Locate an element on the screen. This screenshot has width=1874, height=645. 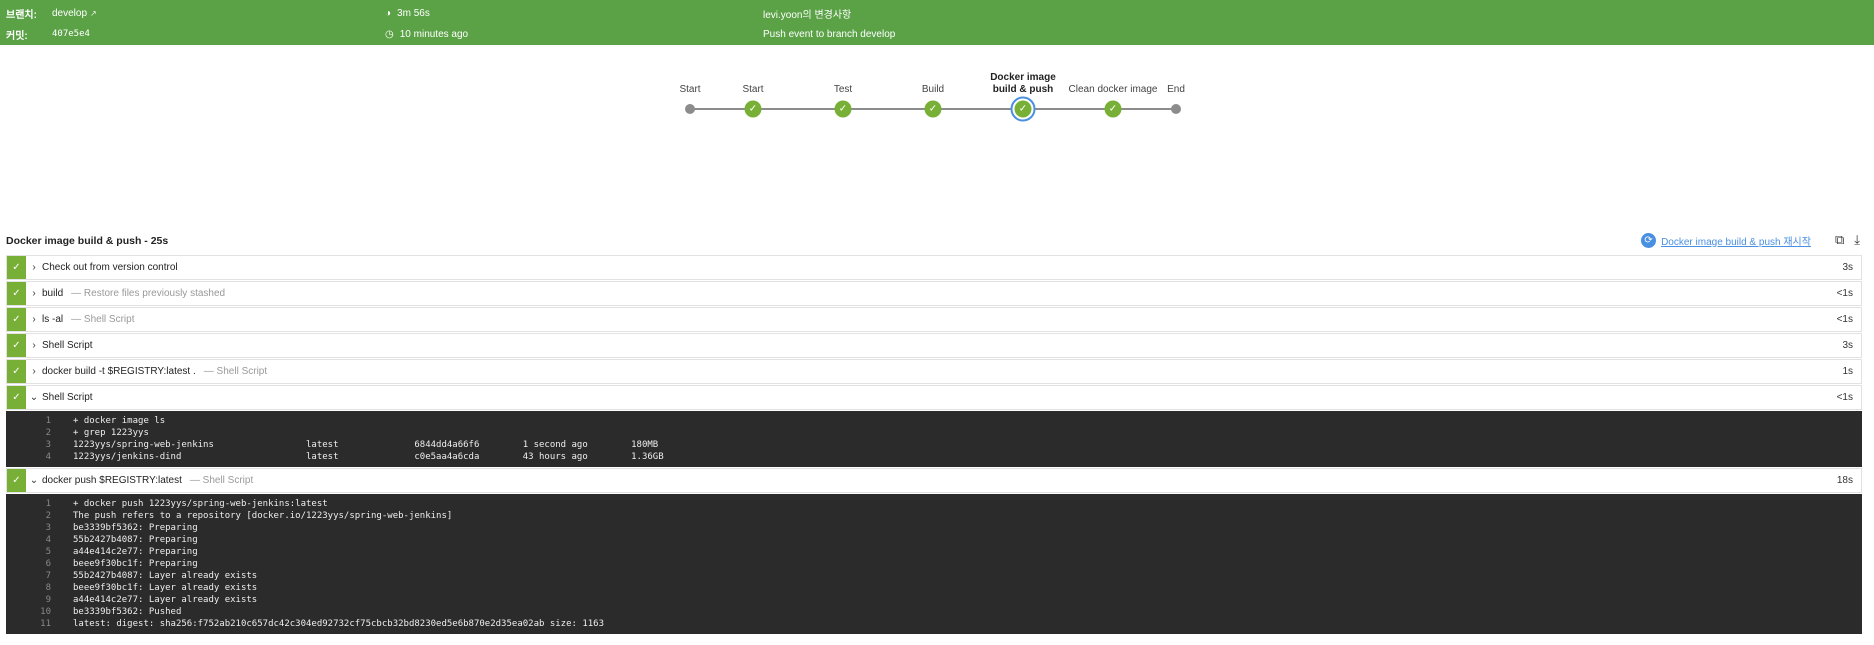
stage-end-node: End is located at coordinates (1176, 87).